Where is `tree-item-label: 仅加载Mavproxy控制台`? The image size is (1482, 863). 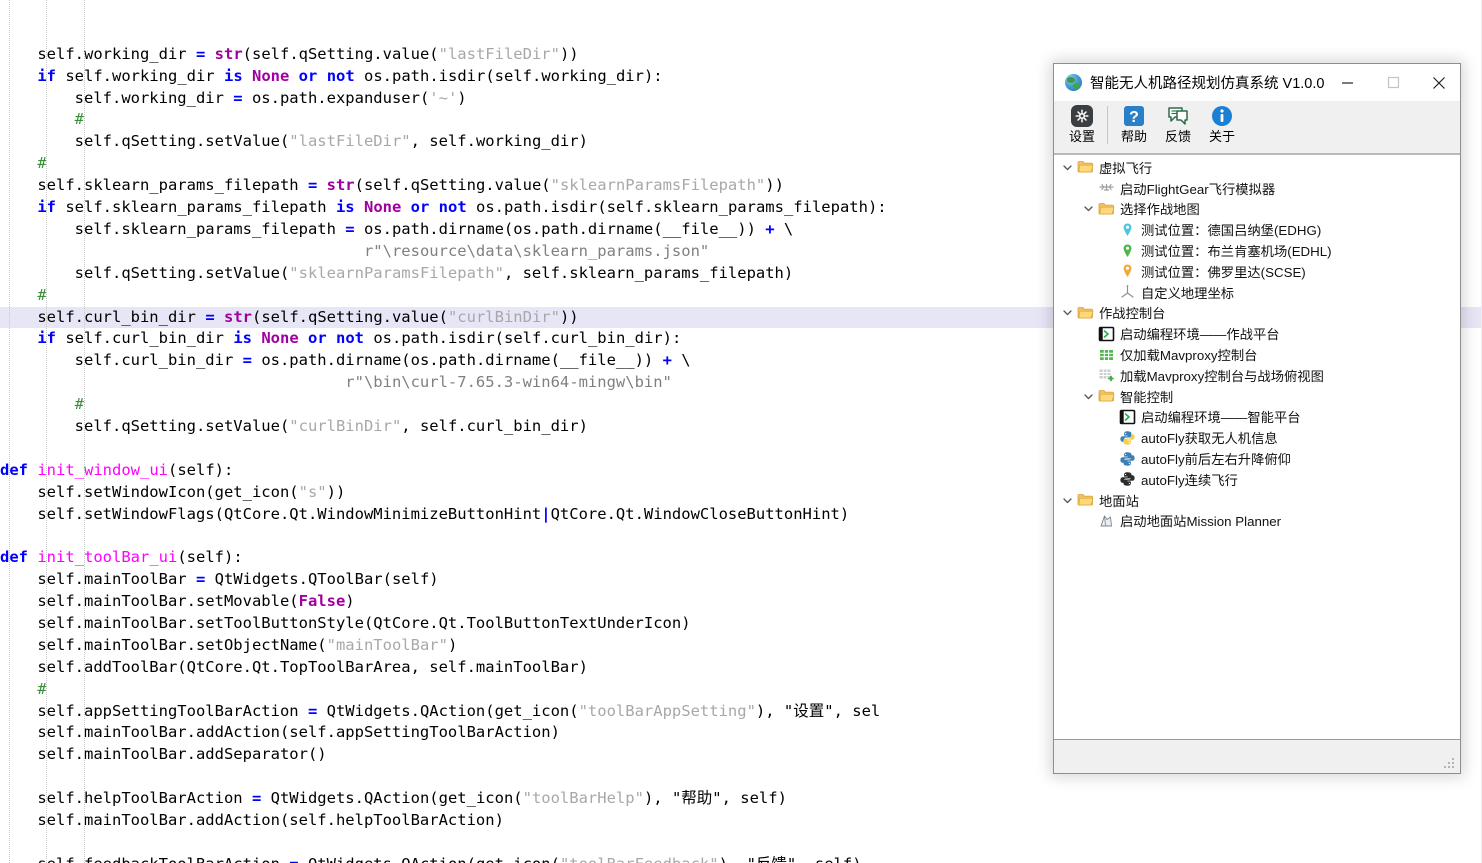 tree-item-label: 仅加载Mavproxy控制台 is located at coordinates (1189, 356).